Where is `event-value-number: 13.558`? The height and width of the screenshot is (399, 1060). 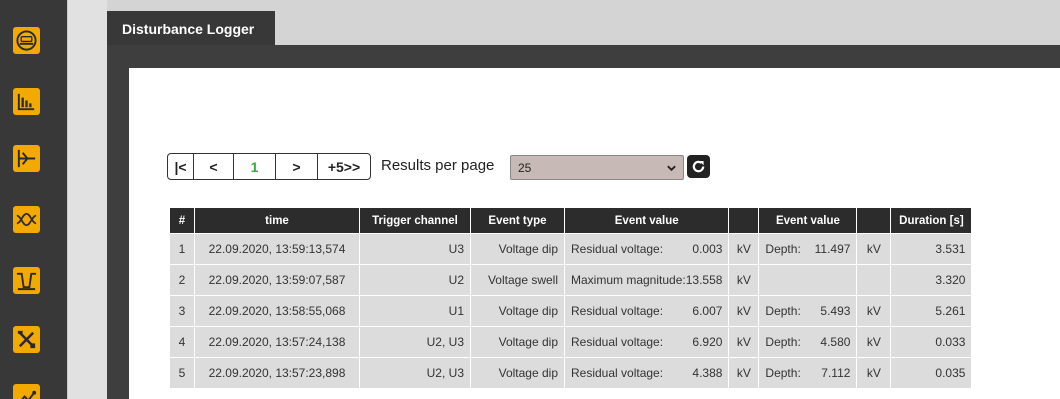 event-value-number: 13.558 is located at coordinates (704, 280).